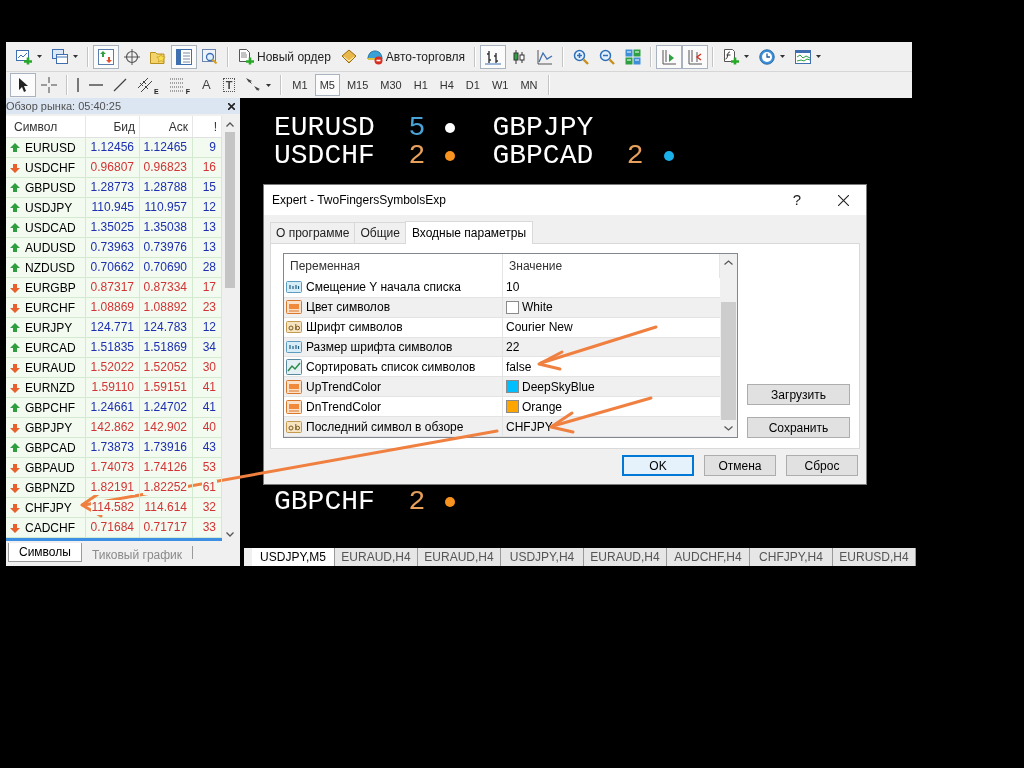 The height and width of the screenshot is (768, 1024). I want to click on timeframe-button: H4, so click(446, 85).